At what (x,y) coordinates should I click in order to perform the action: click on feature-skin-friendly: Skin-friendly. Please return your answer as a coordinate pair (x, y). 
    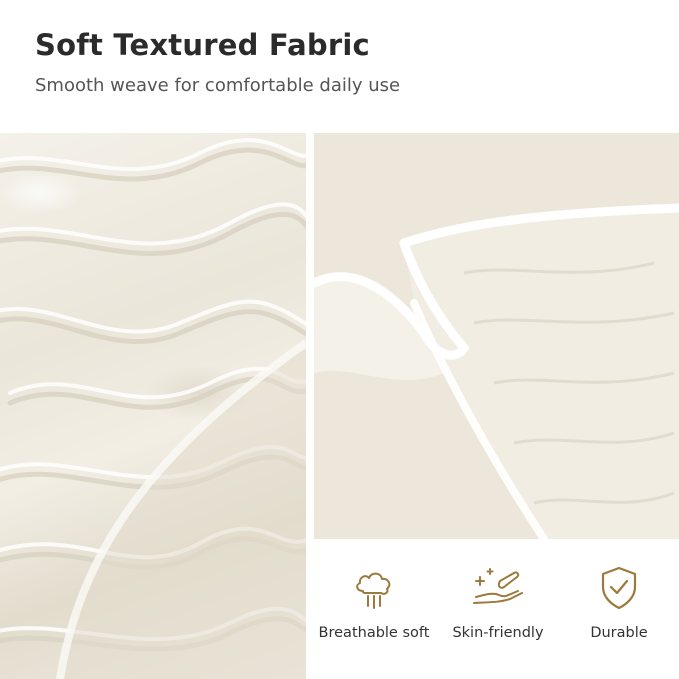
    Looking at the image, I should click on (498, 603).